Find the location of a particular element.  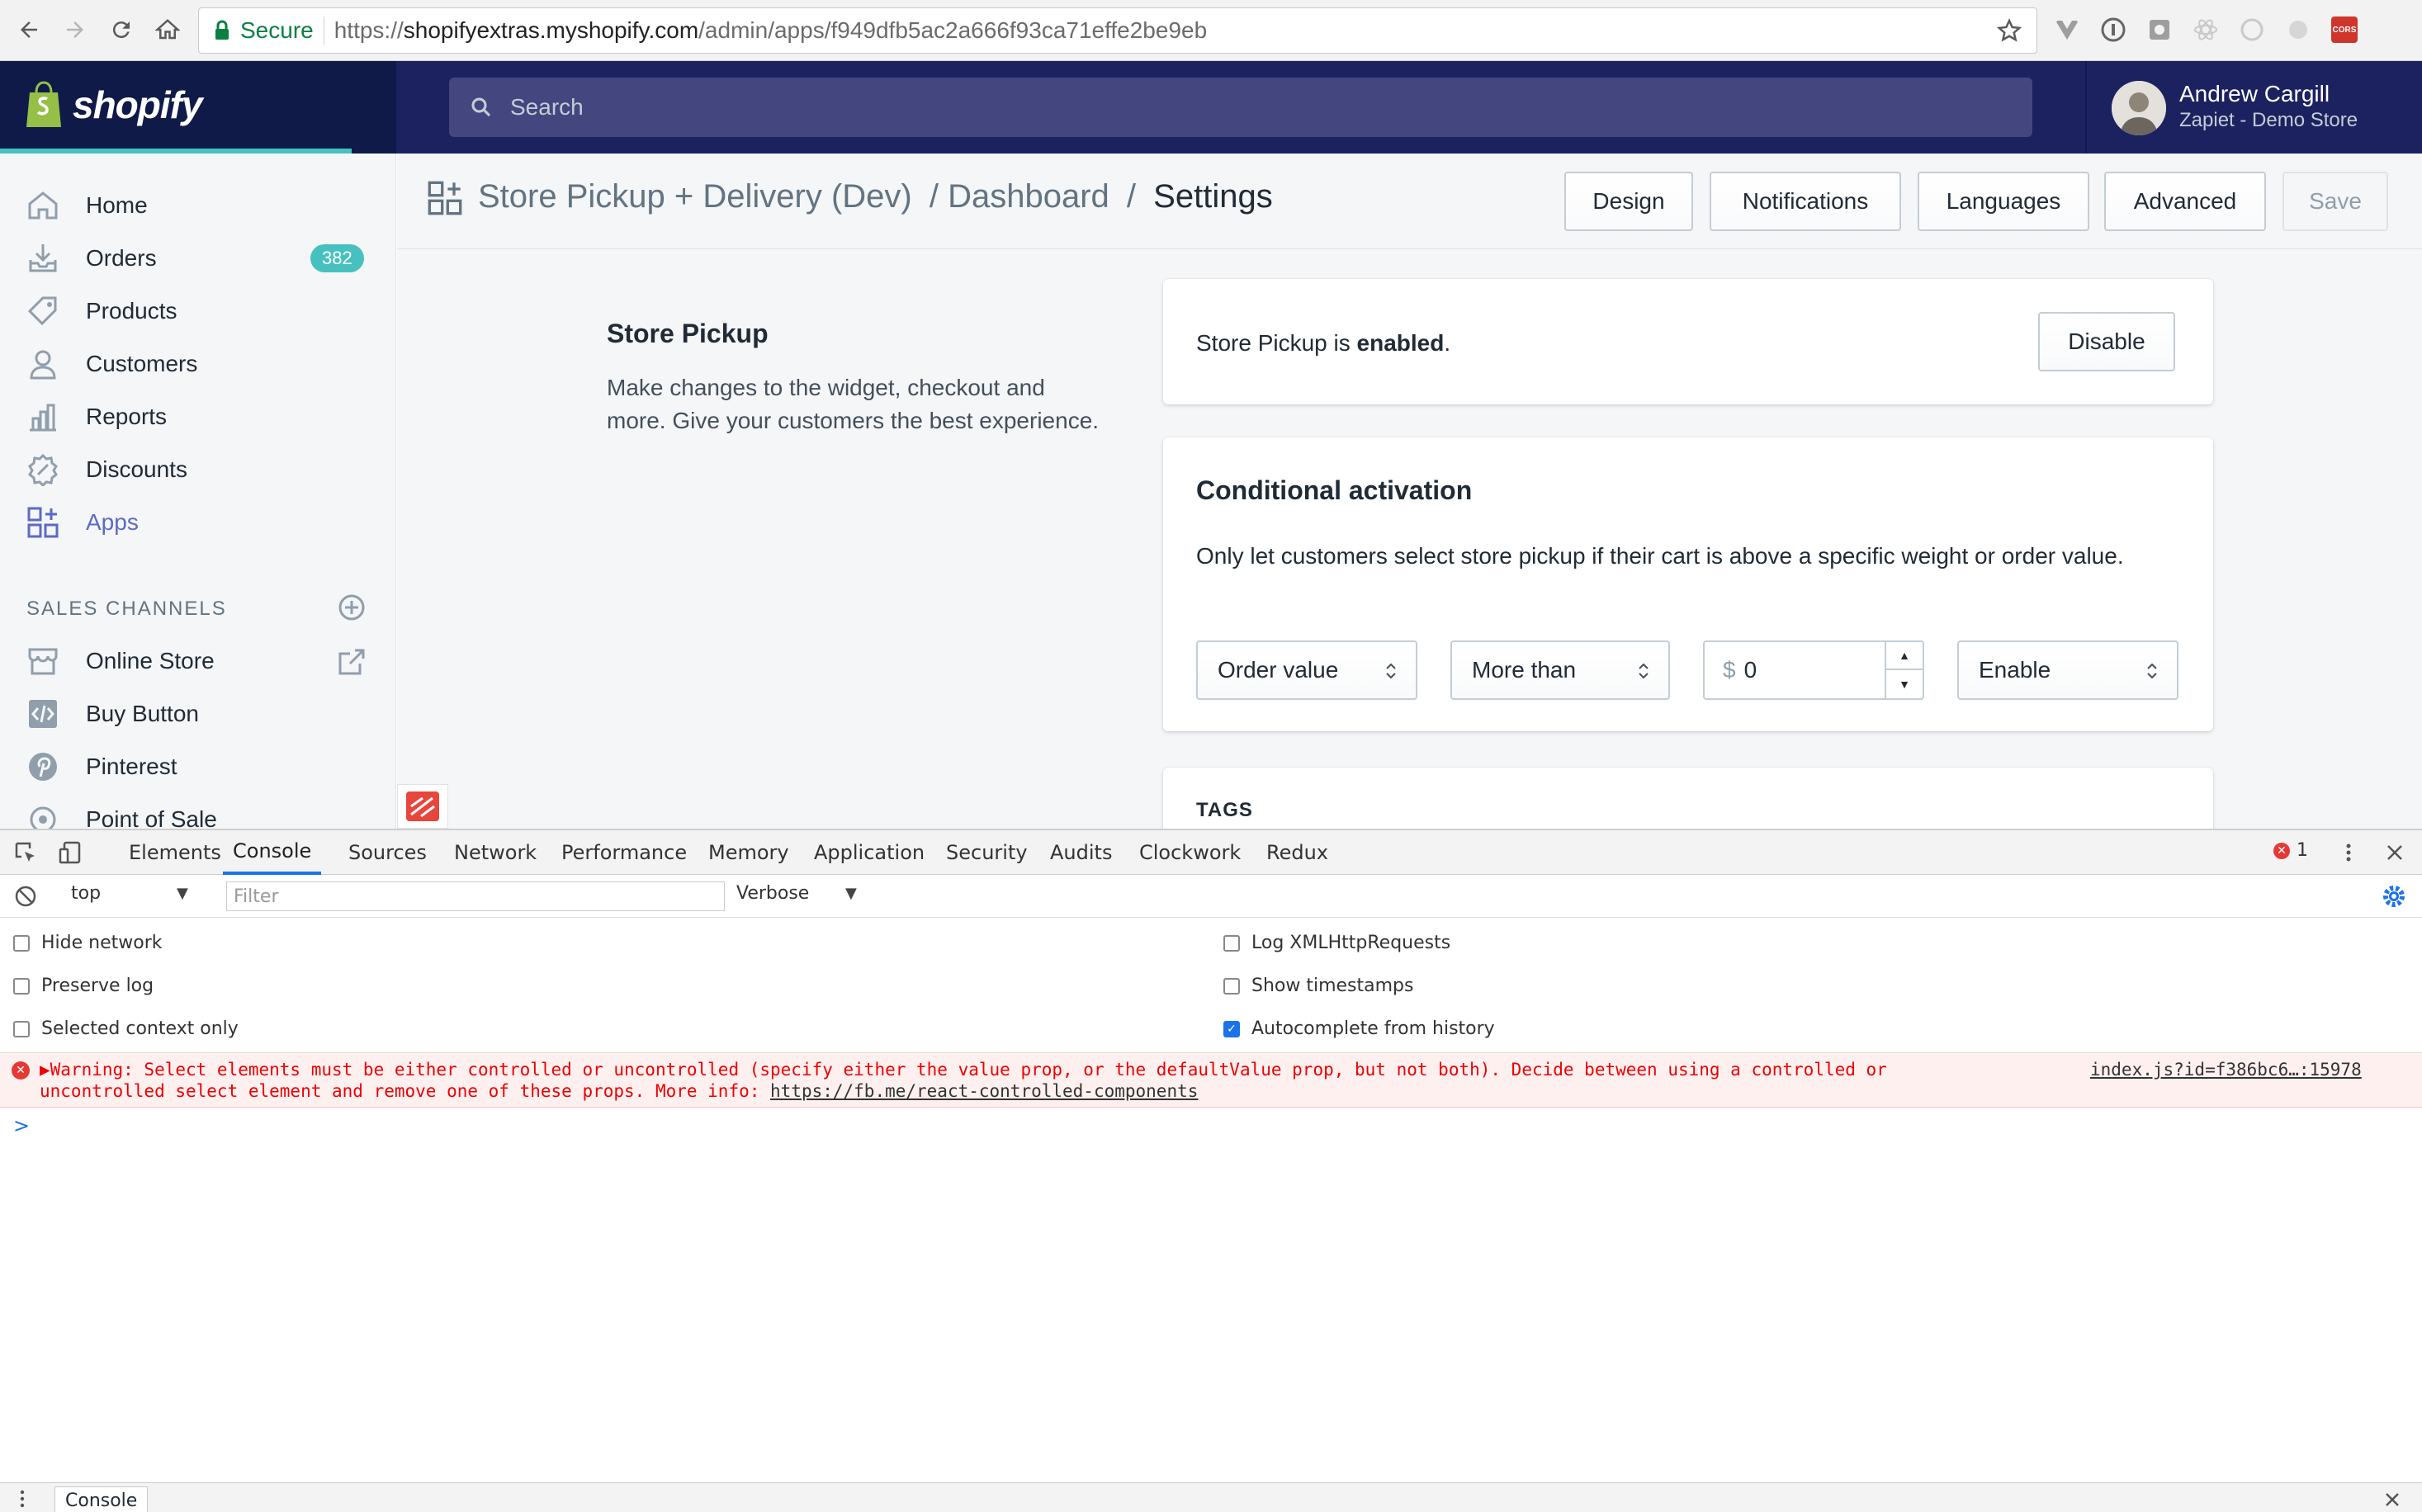

stepper-down-icon: ▼ is located at coordinates (1904, 684).